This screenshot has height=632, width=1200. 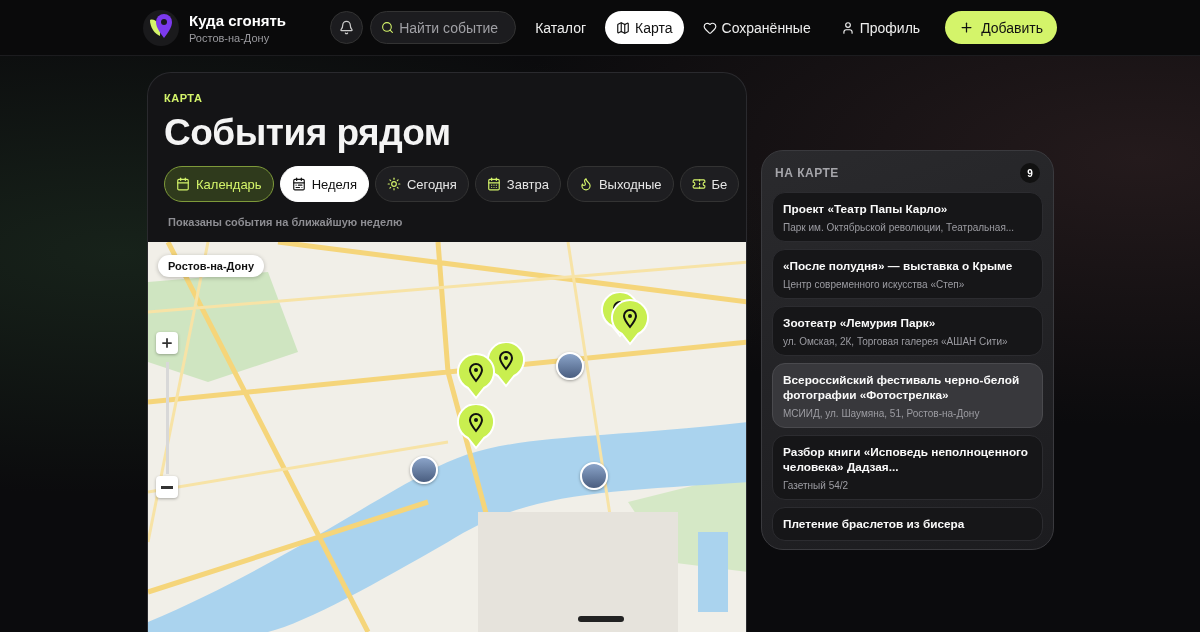 What do you see at coordinates (443, 27) in the screenshot?
I see `search-field: Найти событие` at bounding box center [443, 27].